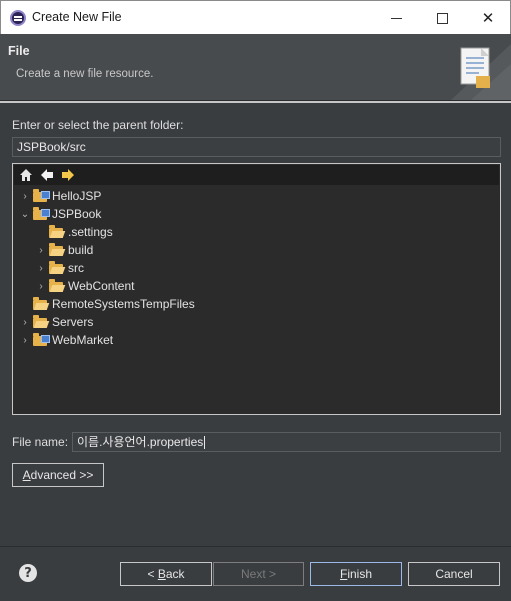 The height and width of the screenshot is (601, 511). I want to click on tree-item-label: HelloJSP, so click(77, 196).